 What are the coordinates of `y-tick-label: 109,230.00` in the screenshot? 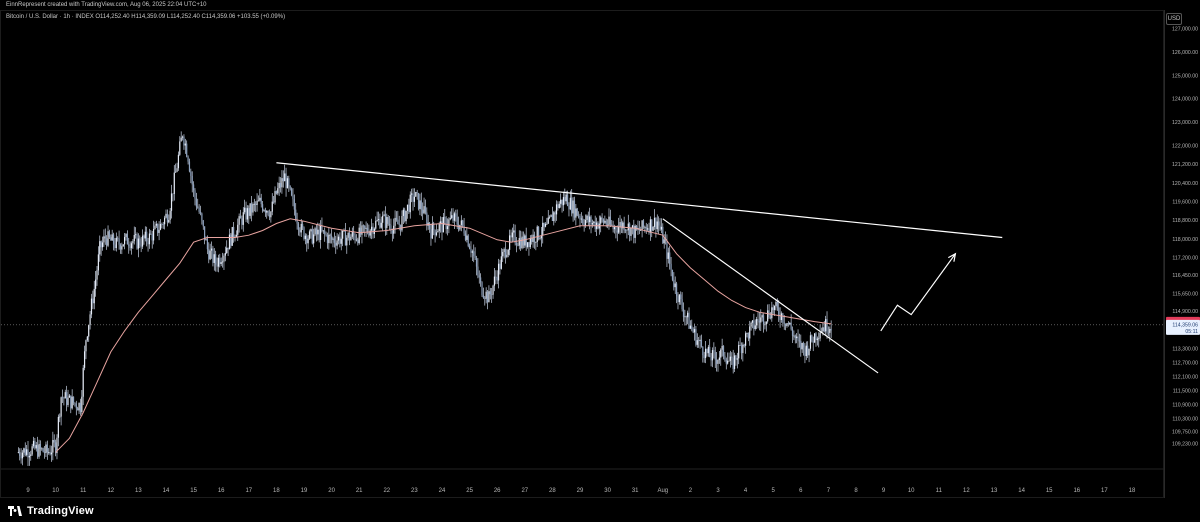 It's located at (1185, 445).